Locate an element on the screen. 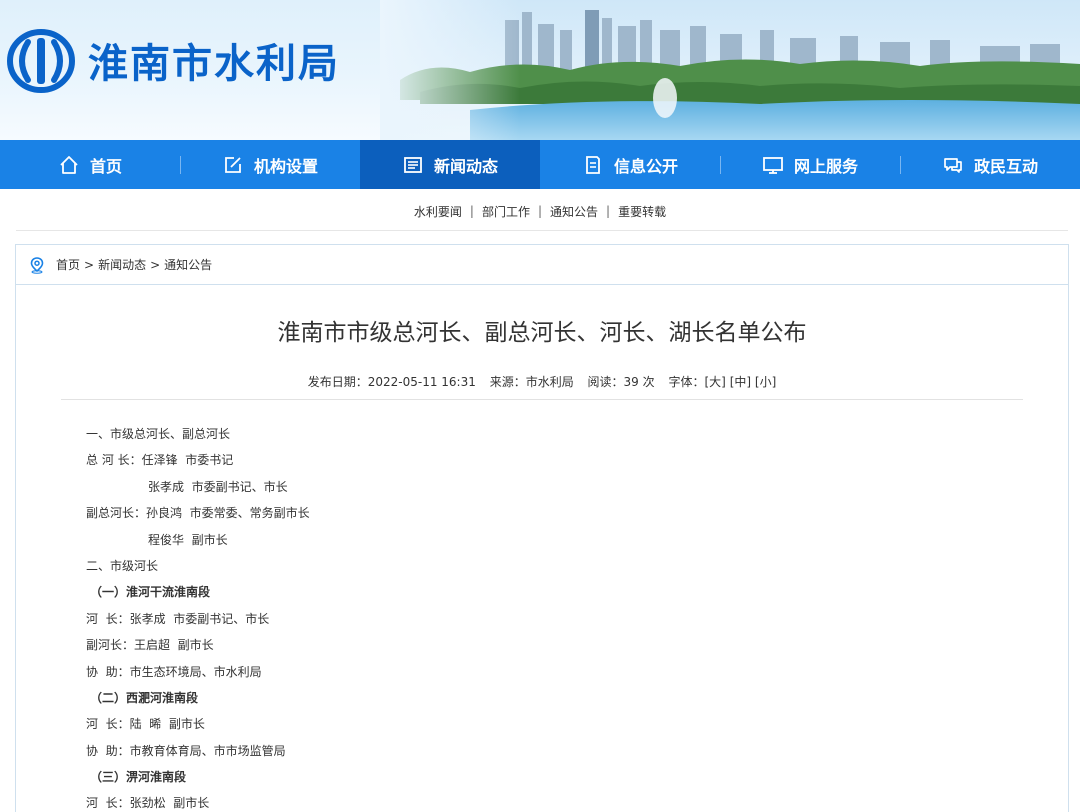  breadcrumb-home: 首页 is located at coordinates (68, 264).